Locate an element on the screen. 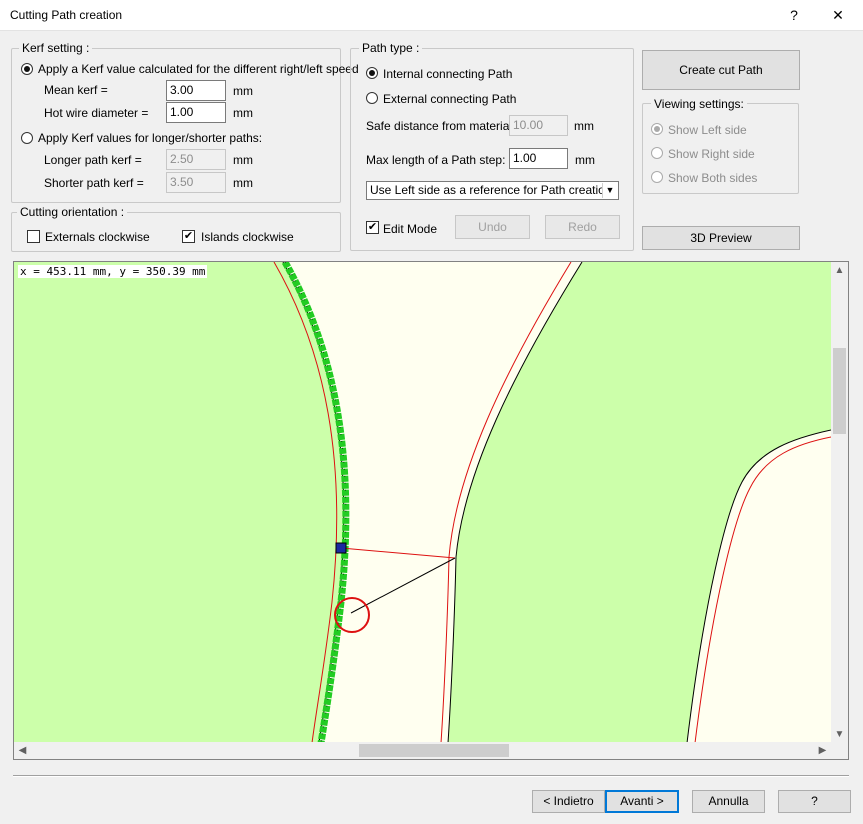 This screenshot has height=824, width=863. longer-kerf-input: 2.50 is located at coordinates (196, 159).